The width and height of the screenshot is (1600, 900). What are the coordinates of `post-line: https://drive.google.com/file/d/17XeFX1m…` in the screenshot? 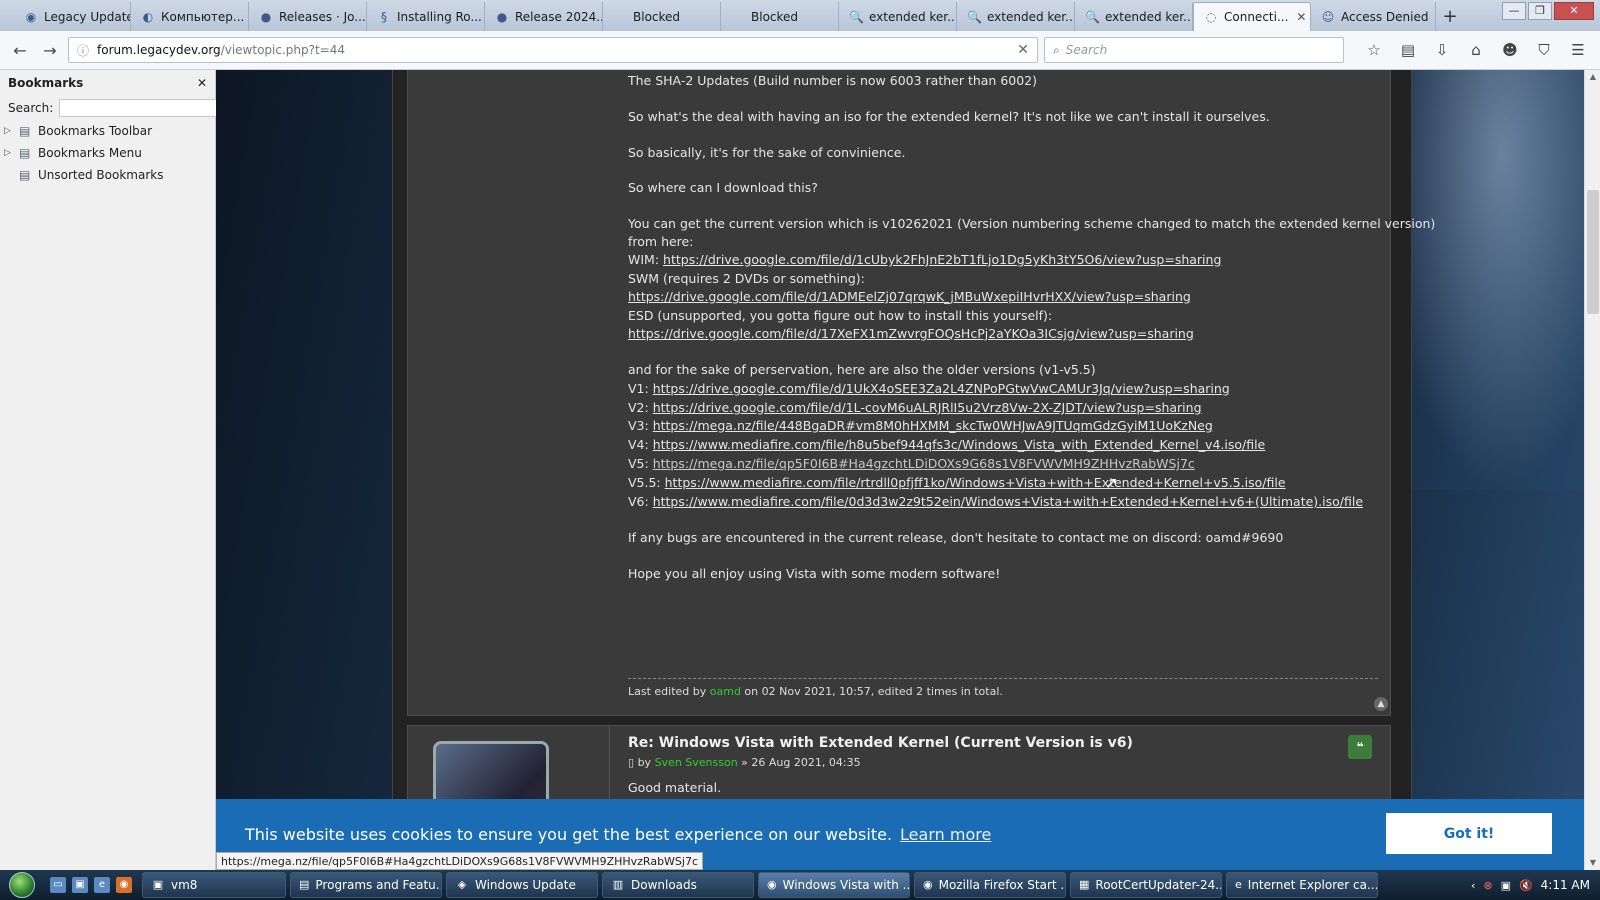 It's located at (911, 333).